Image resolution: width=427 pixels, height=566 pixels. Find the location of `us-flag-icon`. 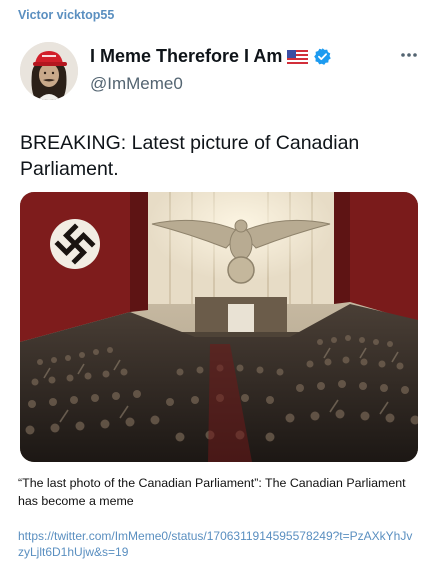

us-flag-icon is located at coordinates (298, 56).